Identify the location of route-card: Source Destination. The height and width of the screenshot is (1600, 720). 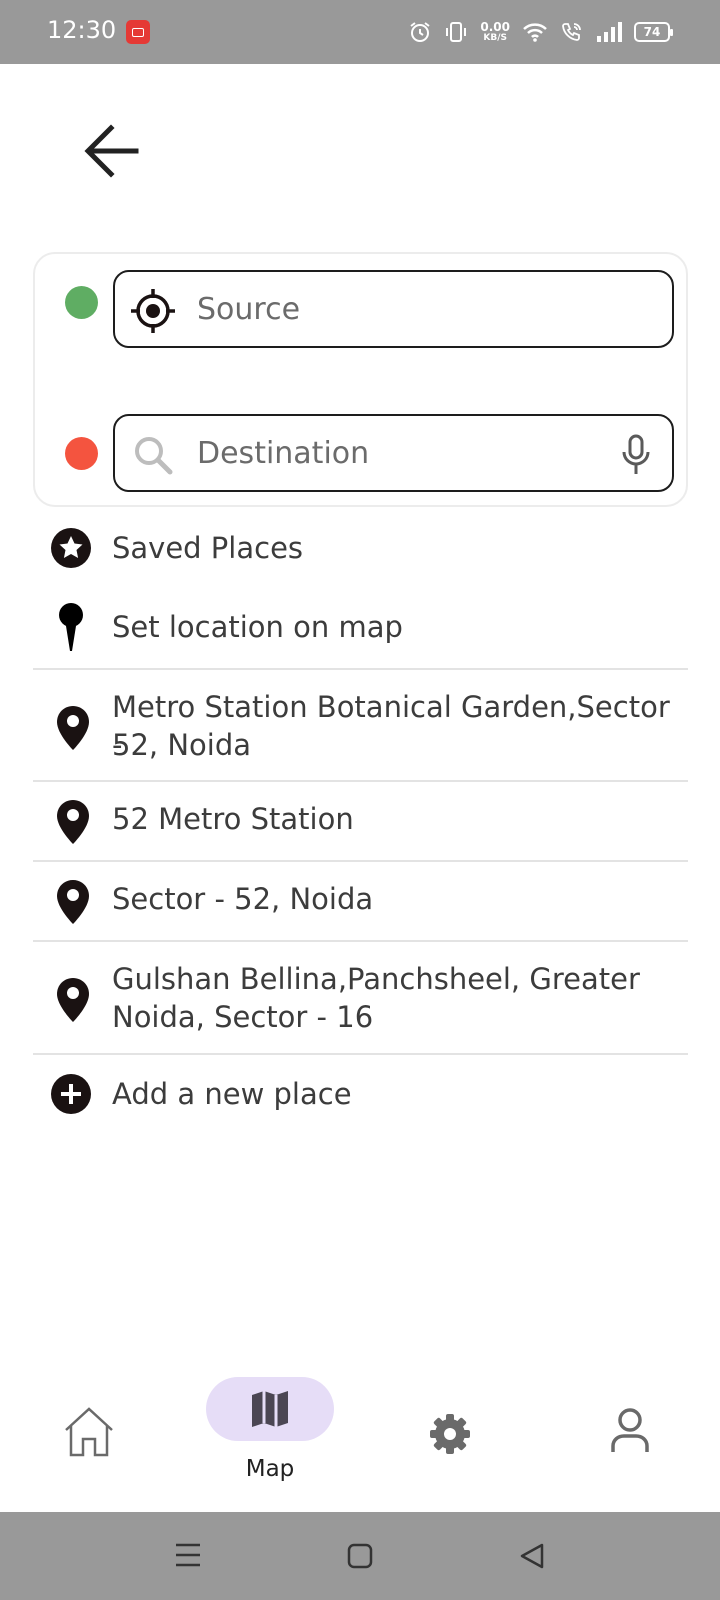
(360, 379).